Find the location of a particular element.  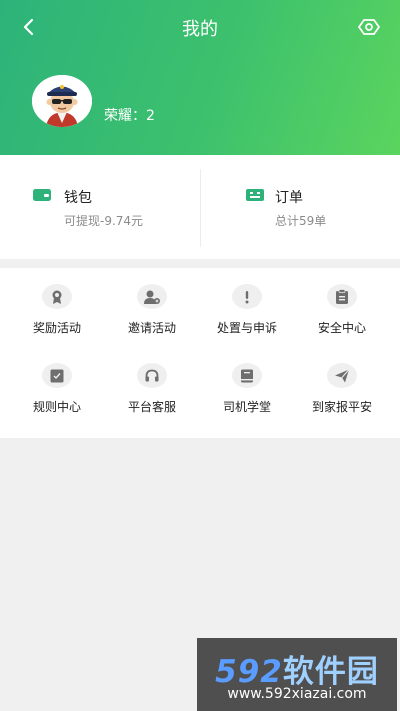

watermark-logo-text: 软件园 is located at coordinates (330, 672).